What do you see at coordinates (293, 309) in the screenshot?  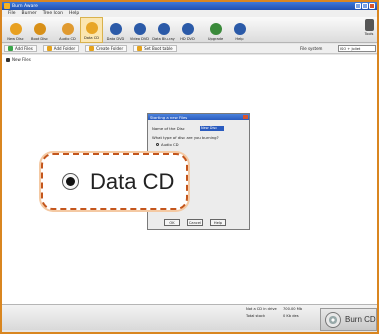 I see `capacity-label: 700.00 Mb` at bounding box center [293, 309].